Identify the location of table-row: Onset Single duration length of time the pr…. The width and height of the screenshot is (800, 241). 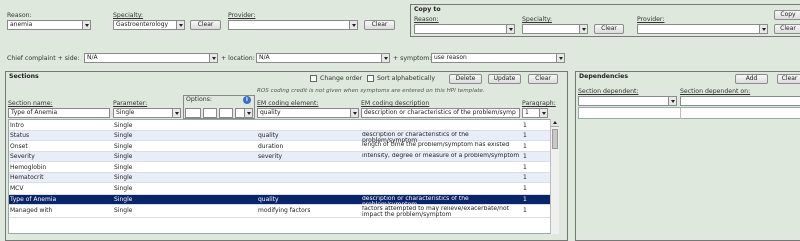
(280, 146).